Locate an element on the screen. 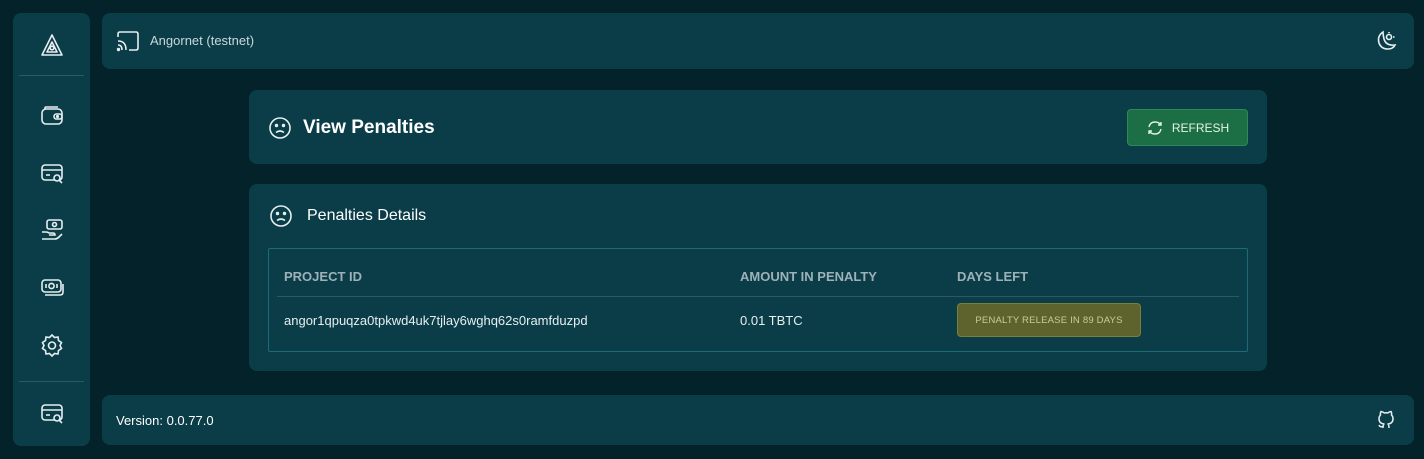 The width and height of the screenshot is (1424, 459). sidebar-item-settings is located at coordinates (51, 345).